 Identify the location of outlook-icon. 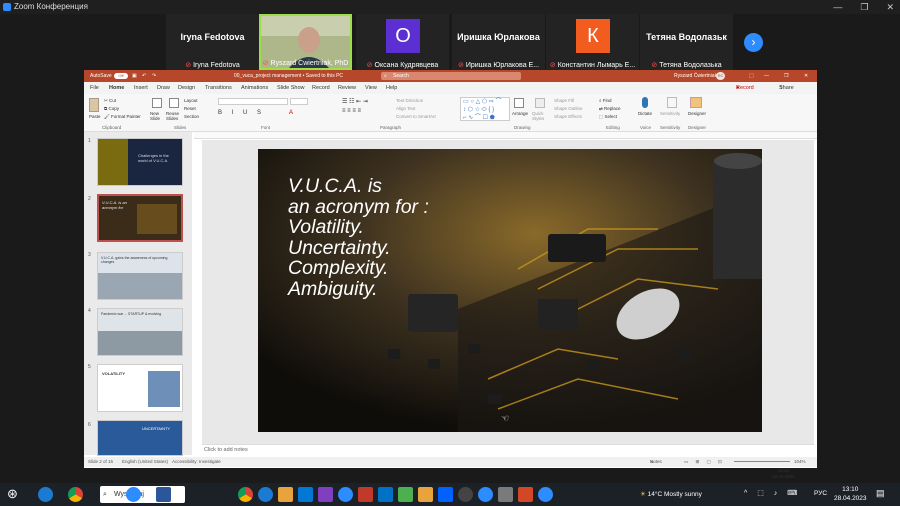
(385, 494).